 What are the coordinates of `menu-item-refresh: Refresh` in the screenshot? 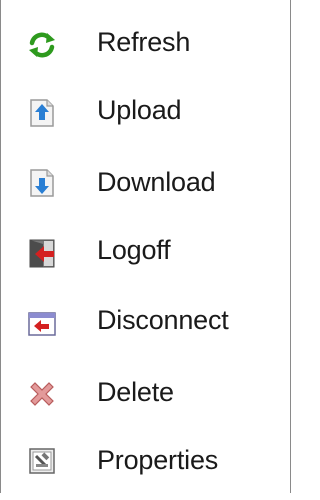 It's located at (145, 45).